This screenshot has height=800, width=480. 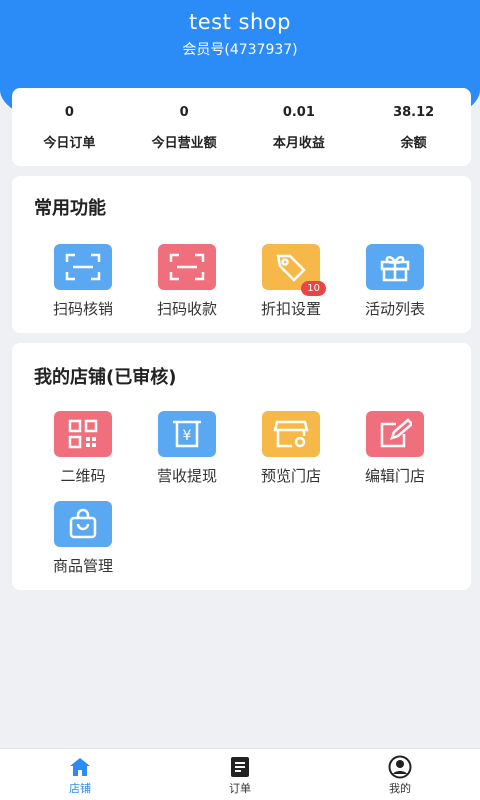 I want to click on edit-store-button: 编辑门店, so click(x=395, y=448).